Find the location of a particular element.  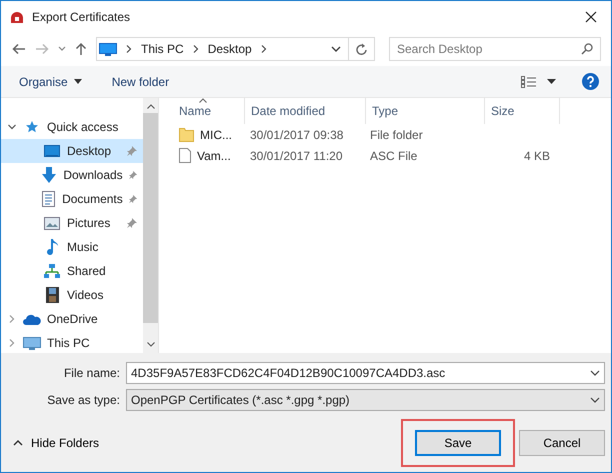

network-icon is located at coordinates (52, 271).